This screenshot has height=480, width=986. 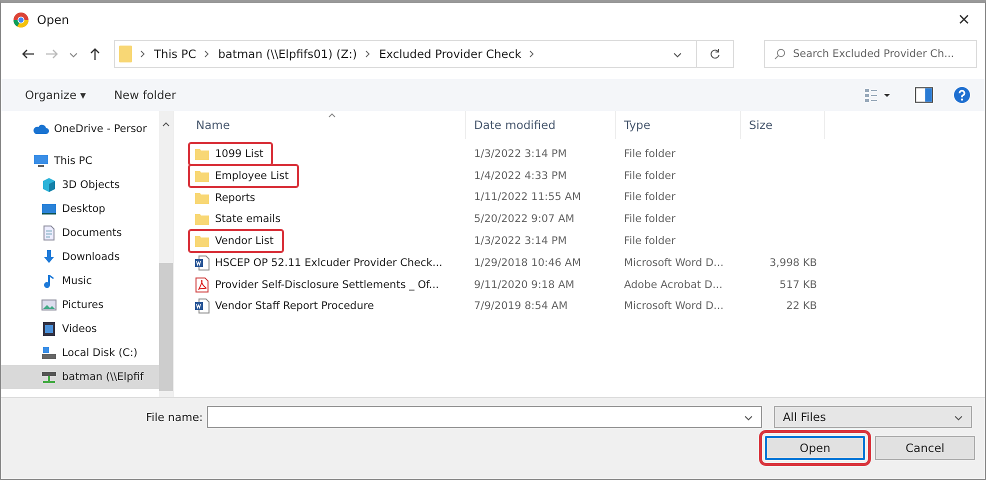 What do you see at coordinates (524, 284) in the screenshot?
I see `date-cell-text: 9/11/2020 9:18 AM` at bounding box center [524, 284].